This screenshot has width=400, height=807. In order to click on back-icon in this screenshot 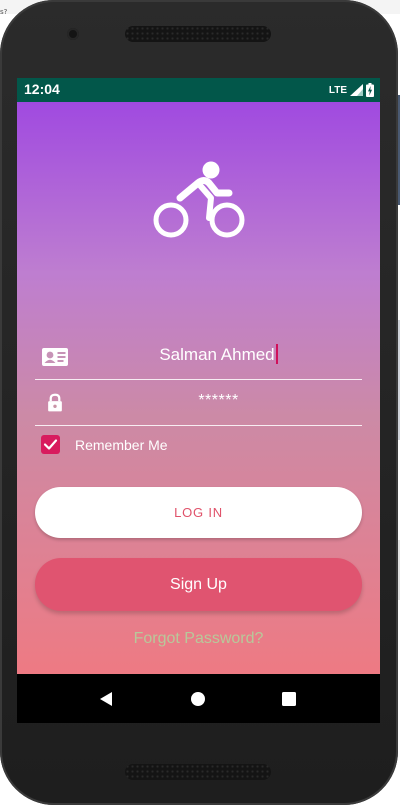, I will do `click(106, 698)`.